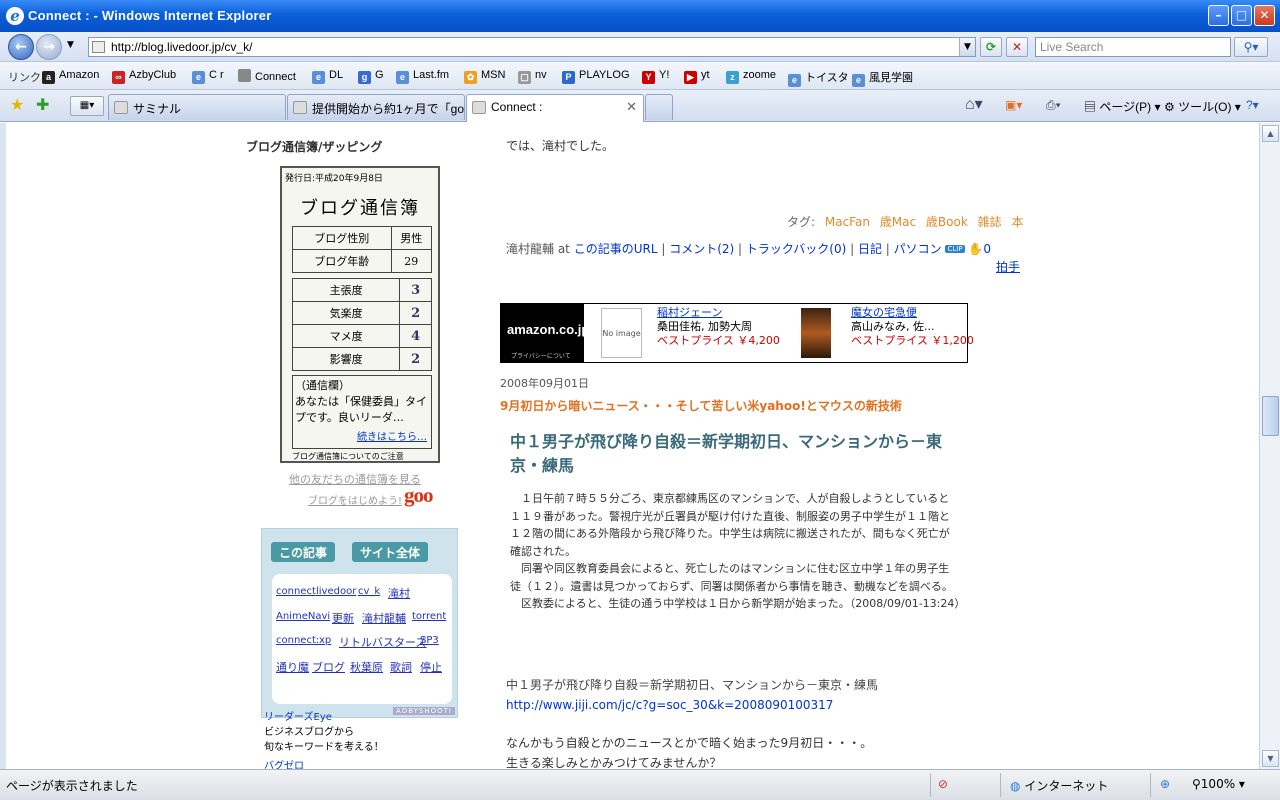 This screenshot has height=800, width=1280. What do you see at coordinates (1270, 416) in the screenshot?
I see `scroll-thumb` at bounding box center [1270, 416].